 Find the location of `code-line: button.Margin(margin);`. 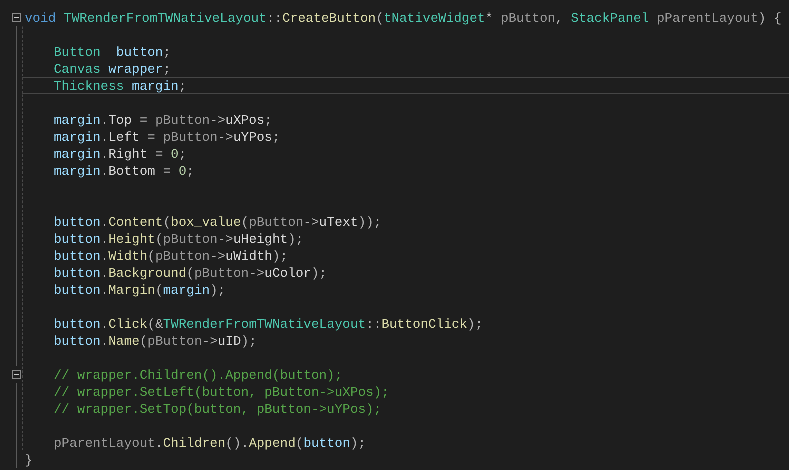

code-line: button.Margin(margin); is located at coordinates (139, 290).